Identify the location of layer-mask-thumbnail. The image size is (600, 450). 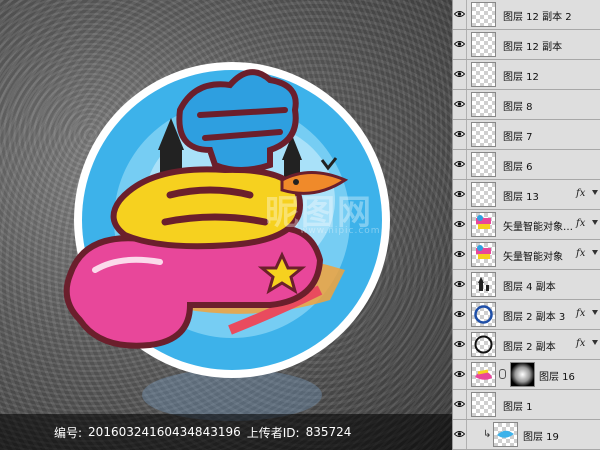
(522, 374).